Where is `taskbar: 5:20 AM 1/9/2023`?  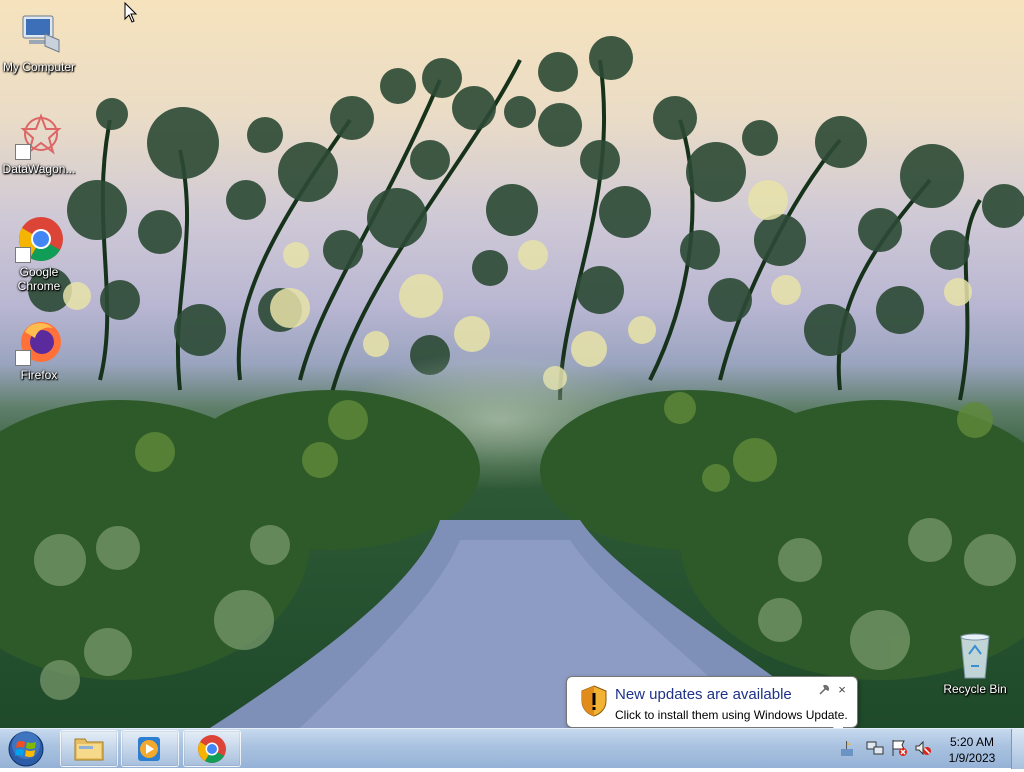
taskbar: 5:20 AM 1/9/2023 is located at coordinates (512, 748).